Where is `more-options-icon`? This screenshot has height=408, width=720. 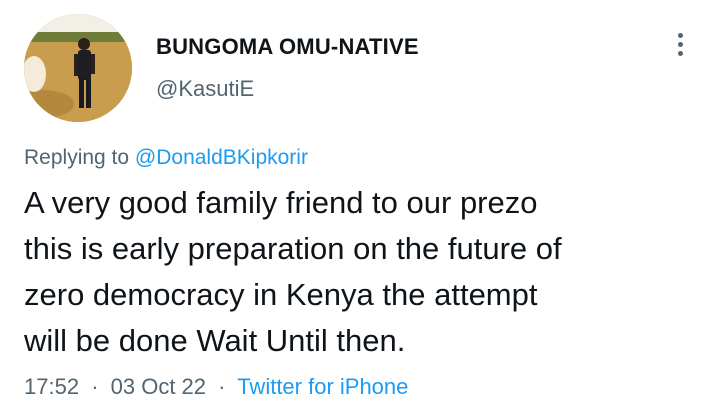
more-options-icon is located at coordinates (680, 46).